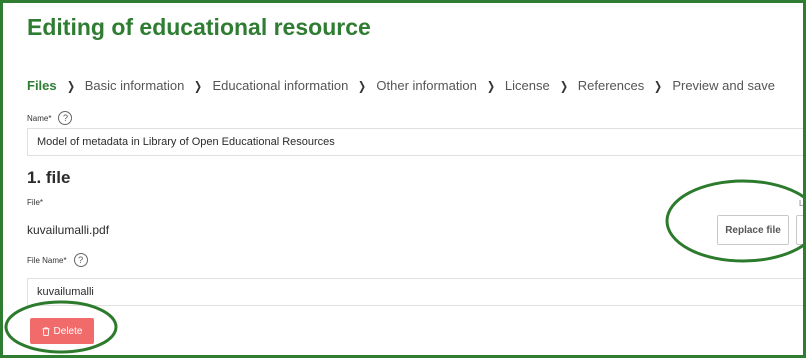 This screenshot has width=806, height=358. Describe the element at coordinates (527, 85) in the screenshot. I see `step-license: License` at that location.